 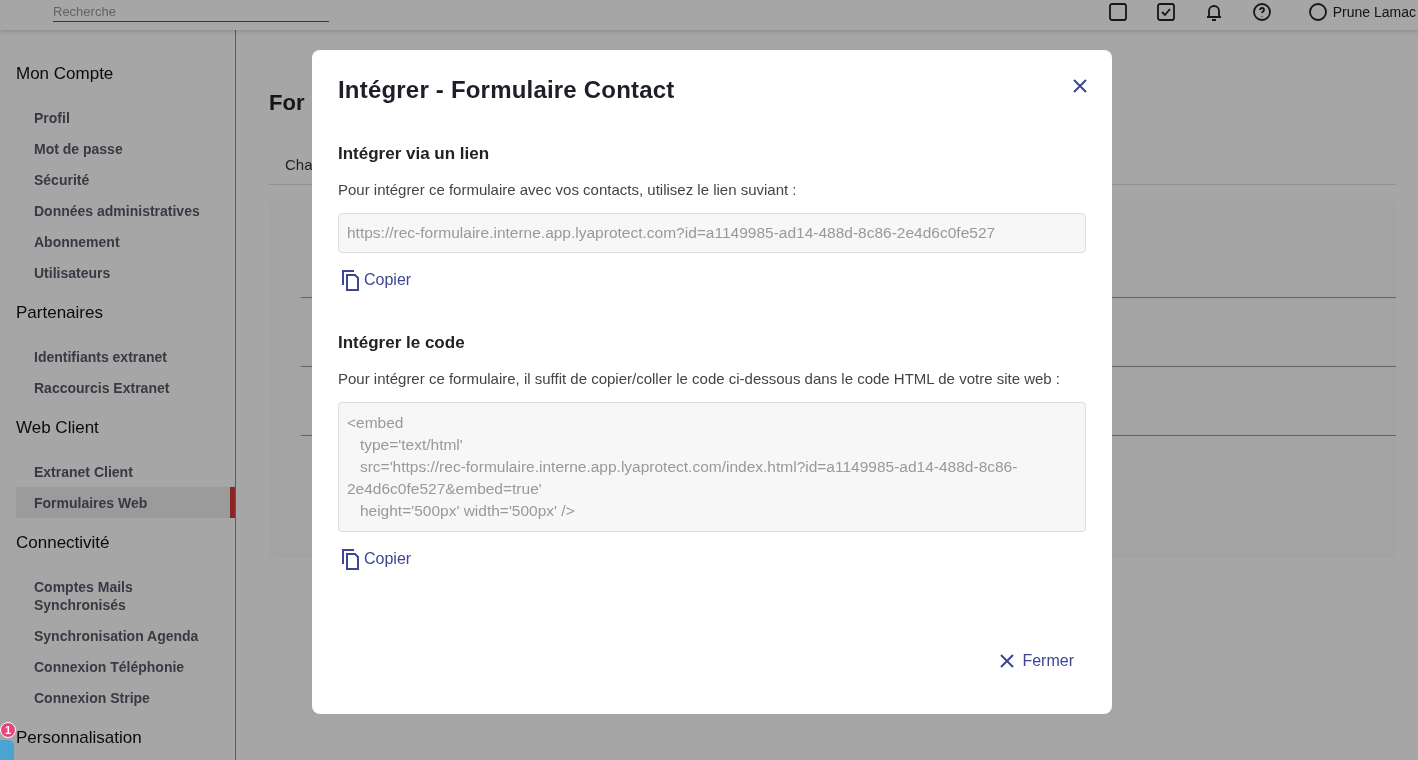 I want to click on checkbox-icon, so click(x=1165, y=12).